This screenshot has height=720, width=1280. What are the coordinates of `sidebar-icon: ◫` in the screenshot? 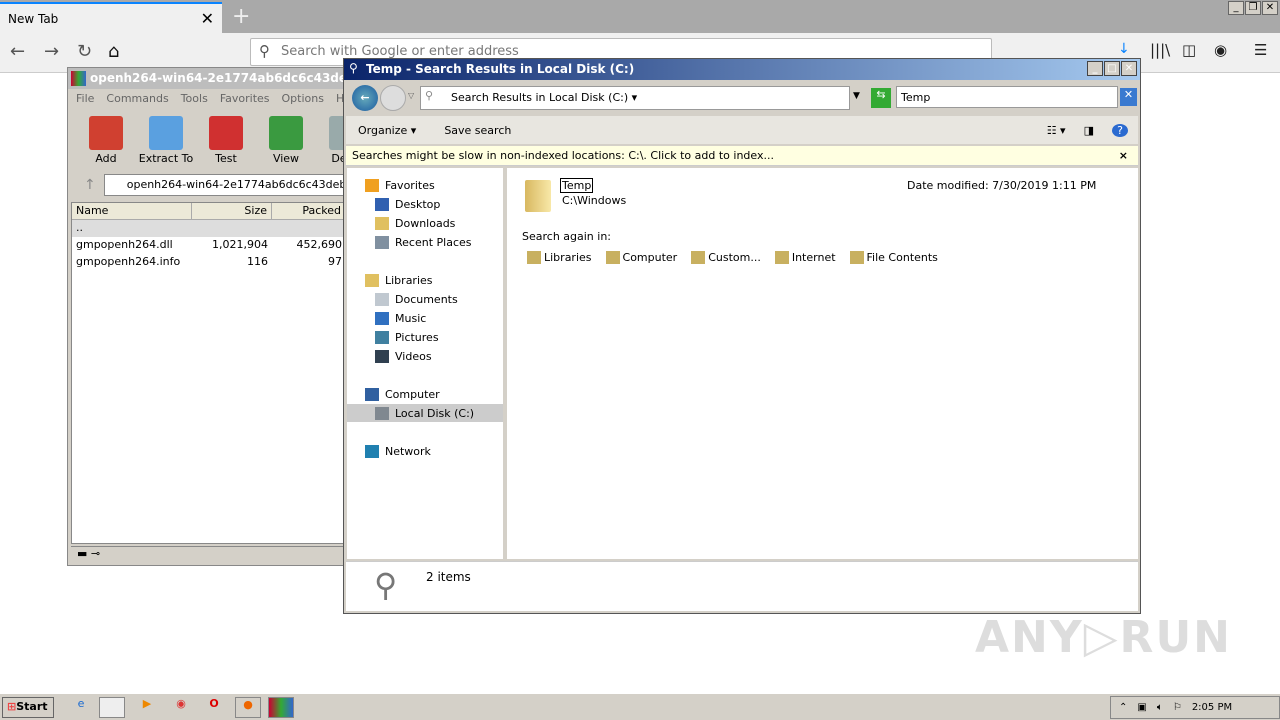 It's located at (1189, 50).